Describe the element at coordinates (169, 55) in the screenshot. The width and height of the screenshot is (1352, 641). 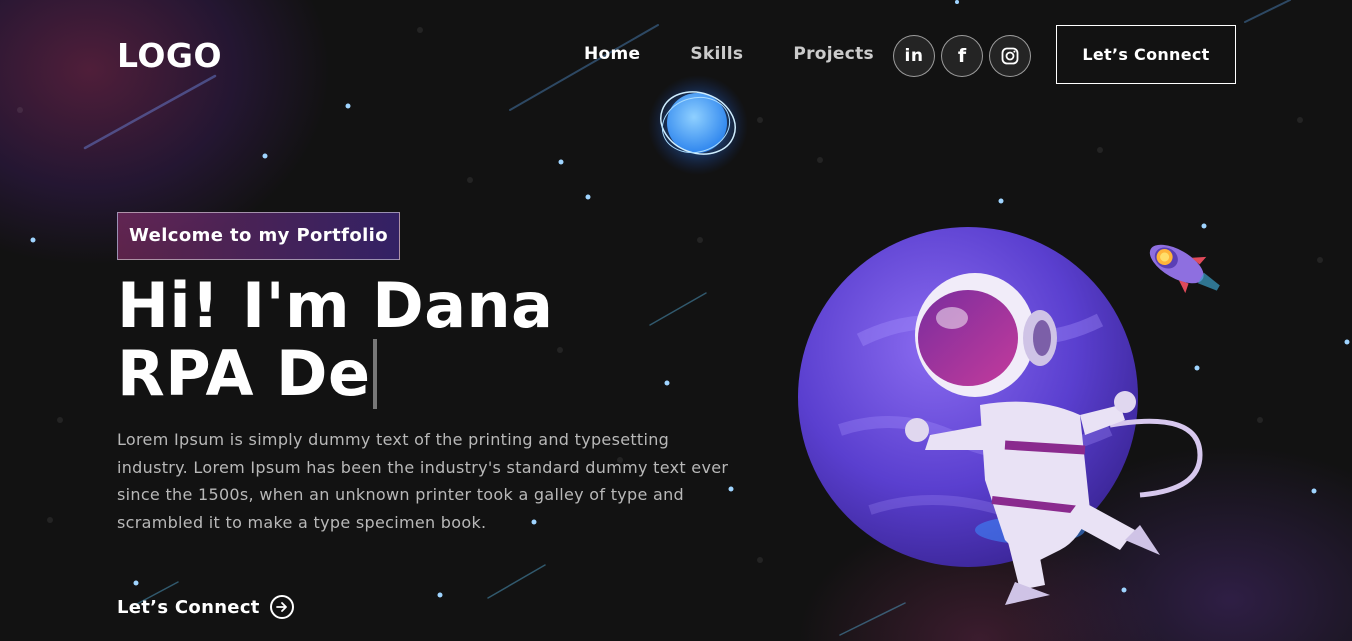
I see `logo: LOGO` at that location.